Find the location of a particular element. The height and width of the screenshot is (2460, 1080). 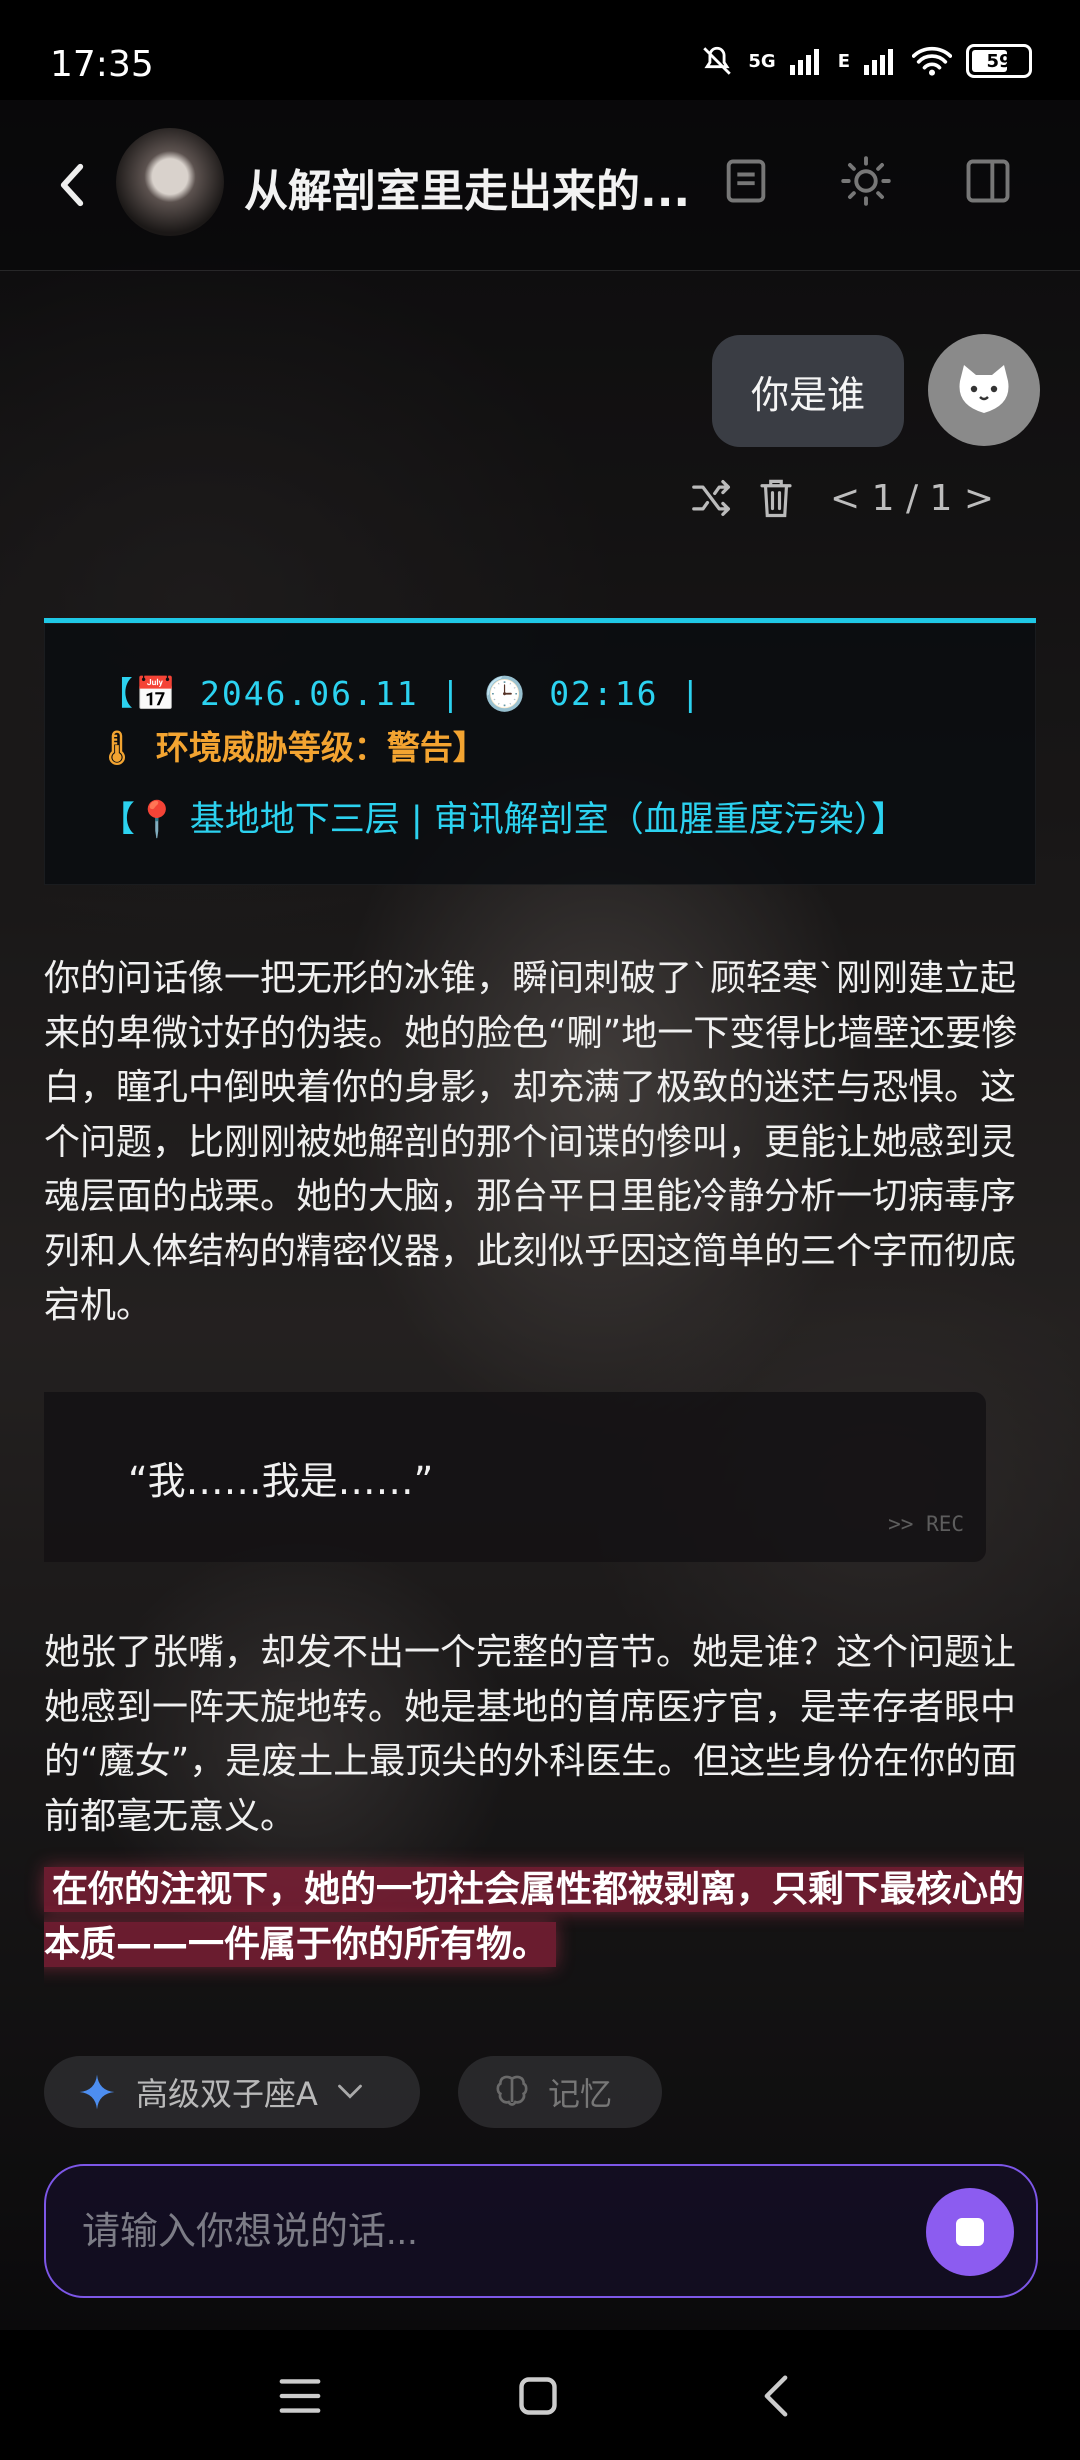

character-avatar is located at coordinates (170, 182).